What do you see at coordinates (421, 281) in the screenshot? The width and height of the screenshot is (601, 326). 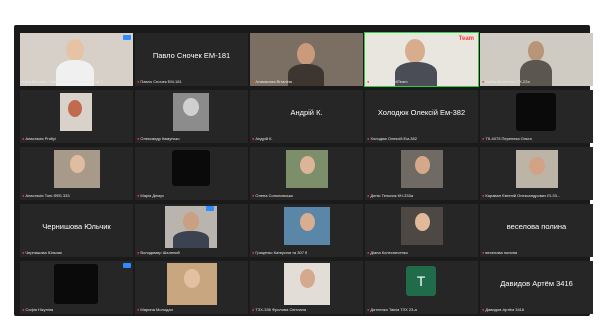 I see `avatar: T` at bounding box center [421, 281].